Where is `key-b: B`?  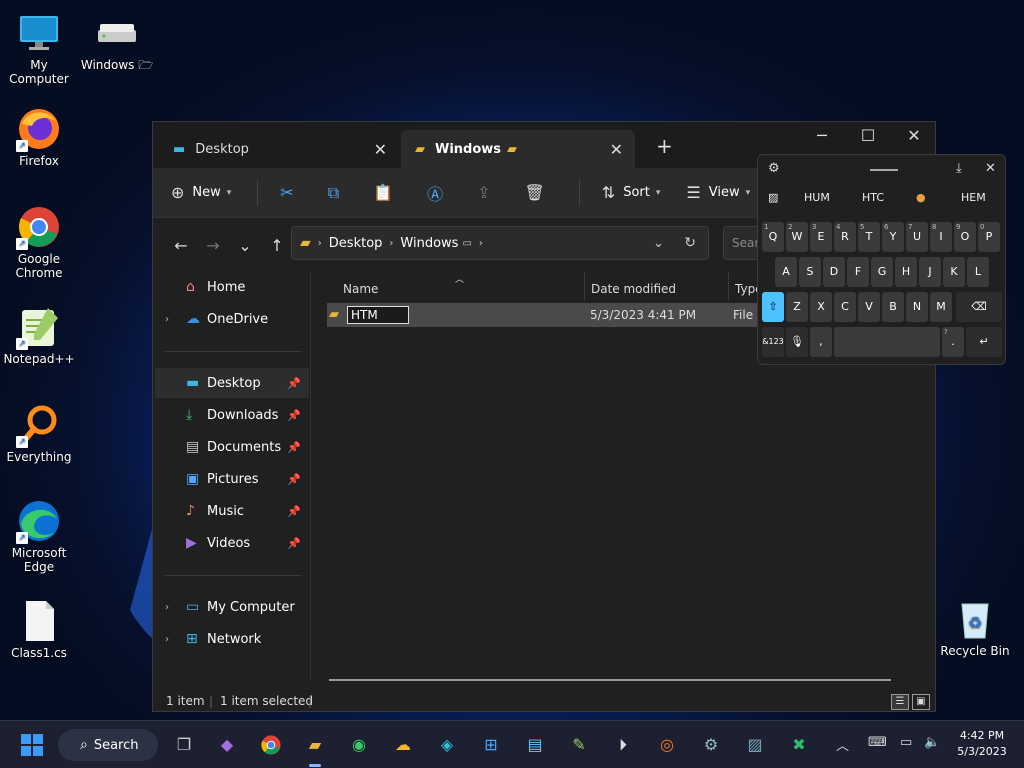
key-b: B is located at coordinates (893, 307).